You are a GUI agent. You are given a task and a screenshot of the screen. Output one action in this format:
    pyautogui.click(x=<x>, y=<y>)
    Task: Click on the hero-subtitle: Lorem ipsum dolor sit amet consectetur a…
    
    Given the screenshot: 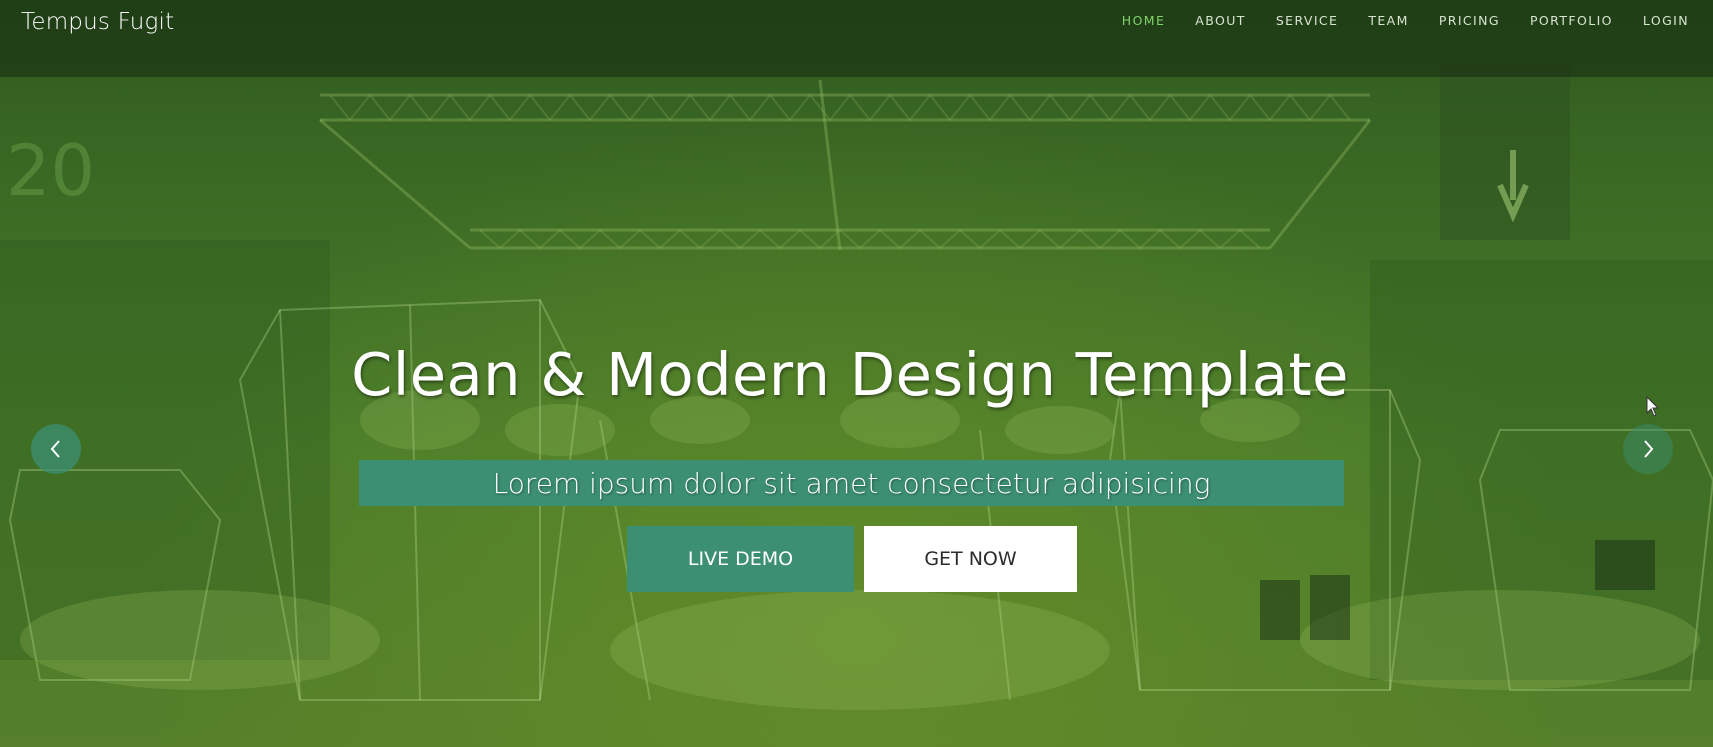 What is the action you would take?
    pyautogui.click(x=851, y=483)
    